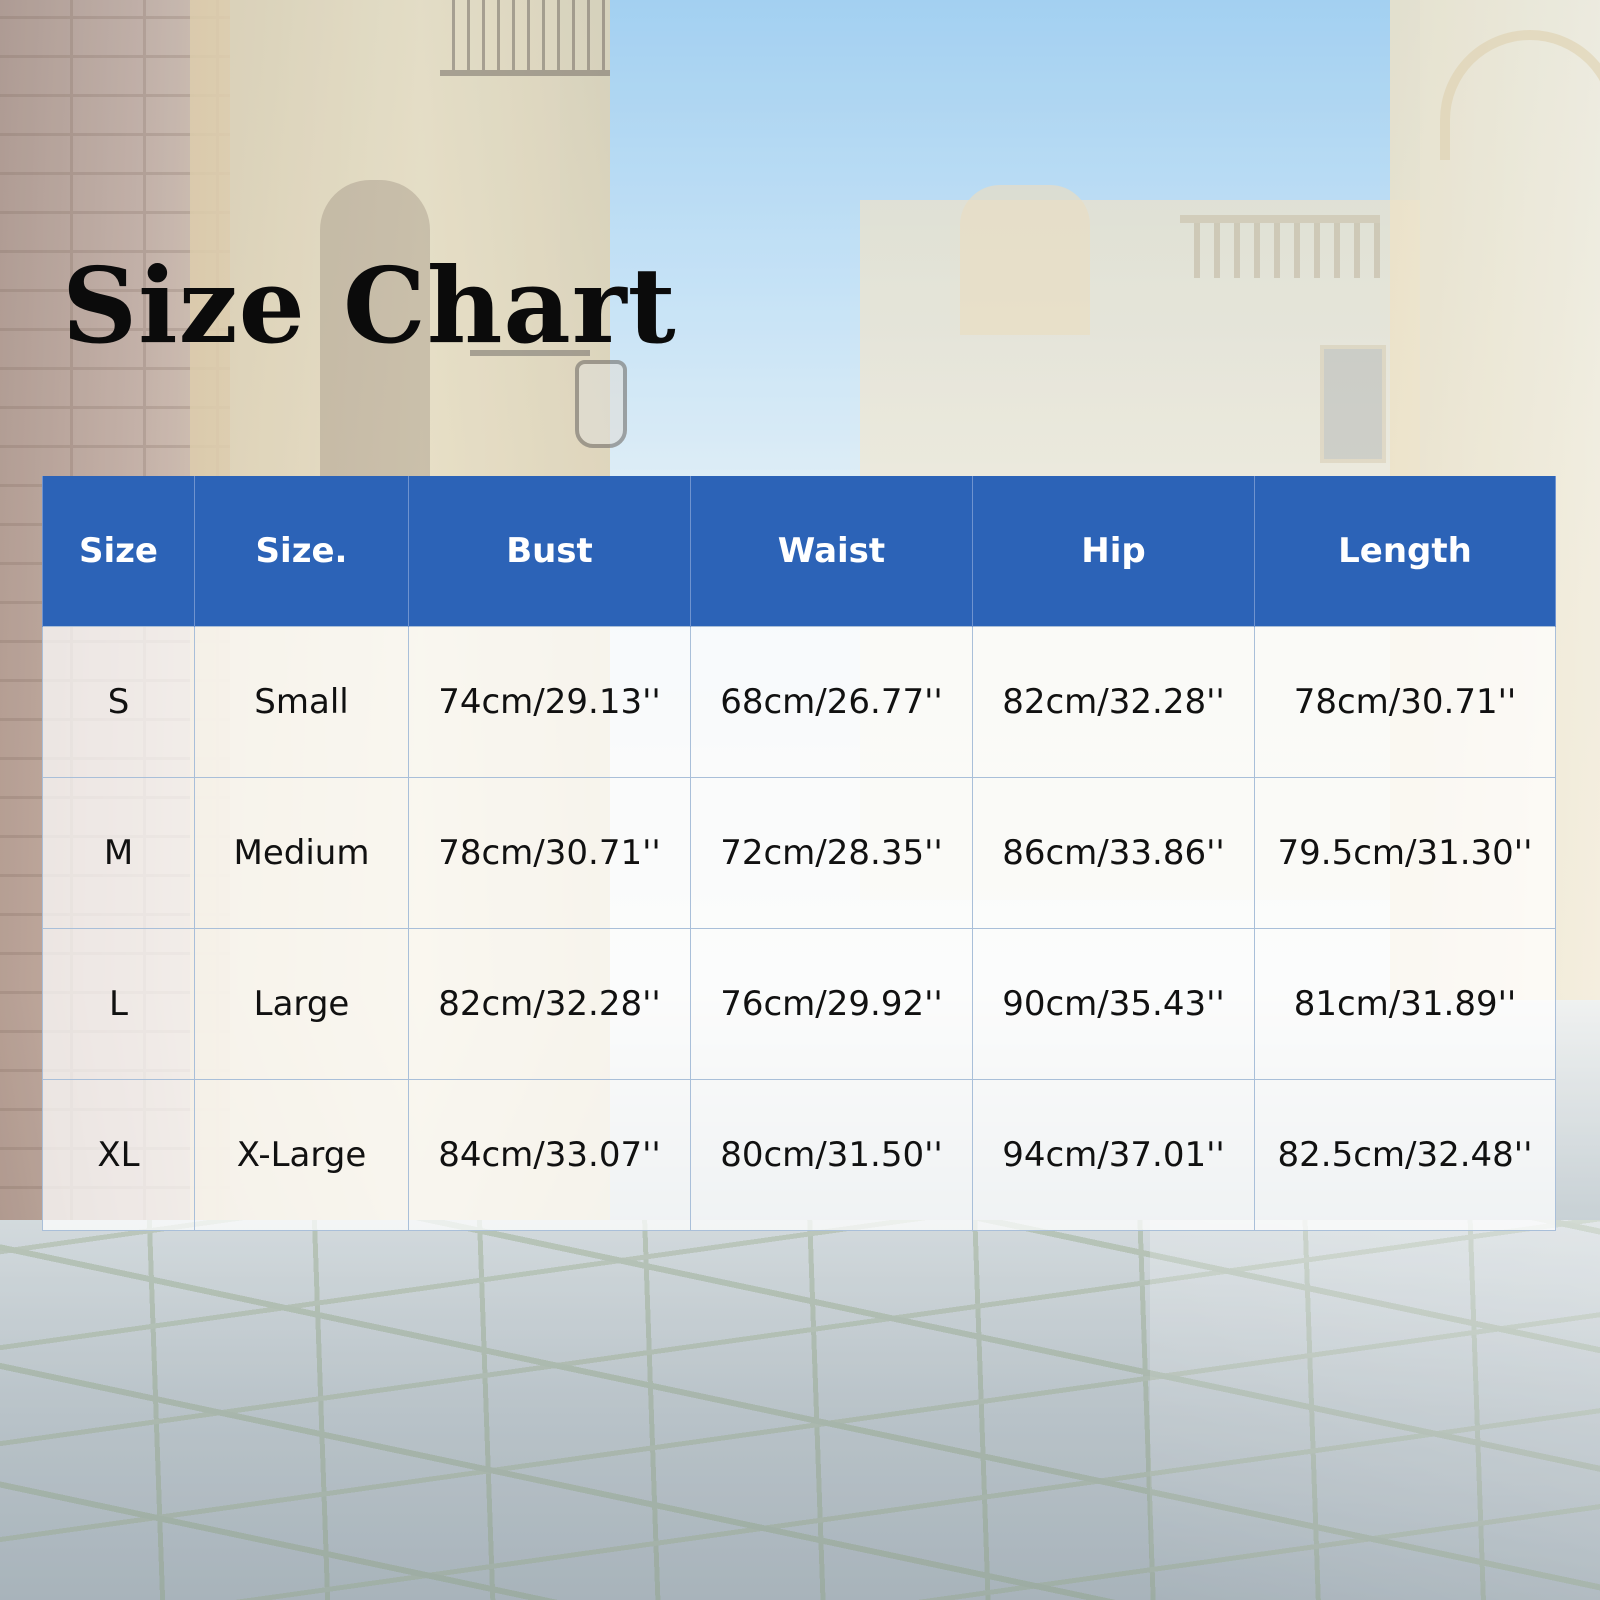 The height and width of the screenshot is (1600, 1600). I want to click on cell-size: M, so click(118, 853).